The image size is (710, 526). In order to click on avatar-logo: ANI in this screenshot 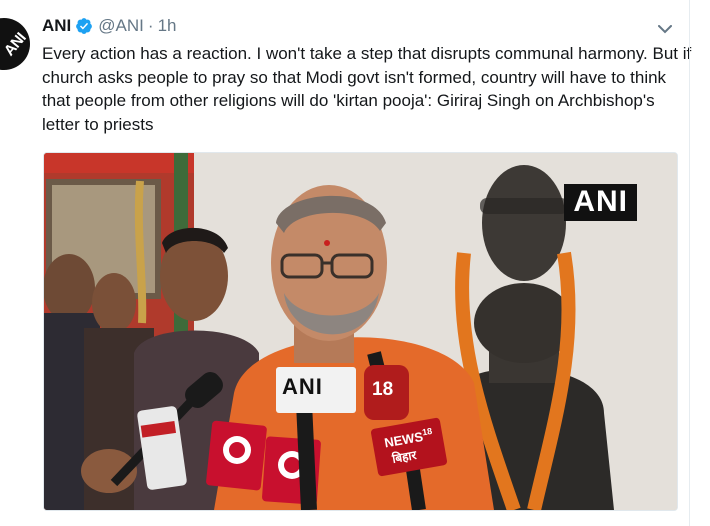, I will do `click(15, 44)`.